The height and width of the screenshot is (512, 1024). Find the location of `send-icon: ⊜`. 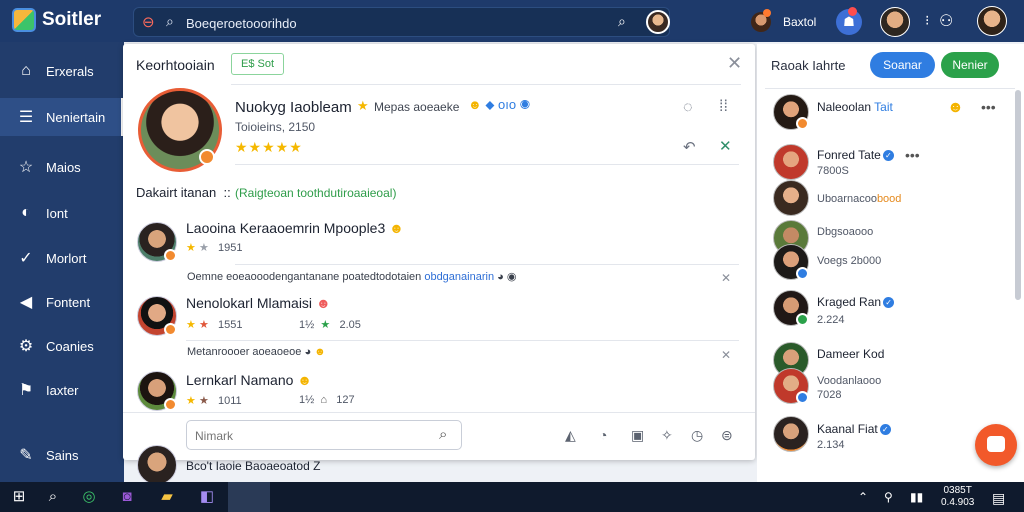

send-icon: ⊜ is located at coordinates (727, 435).